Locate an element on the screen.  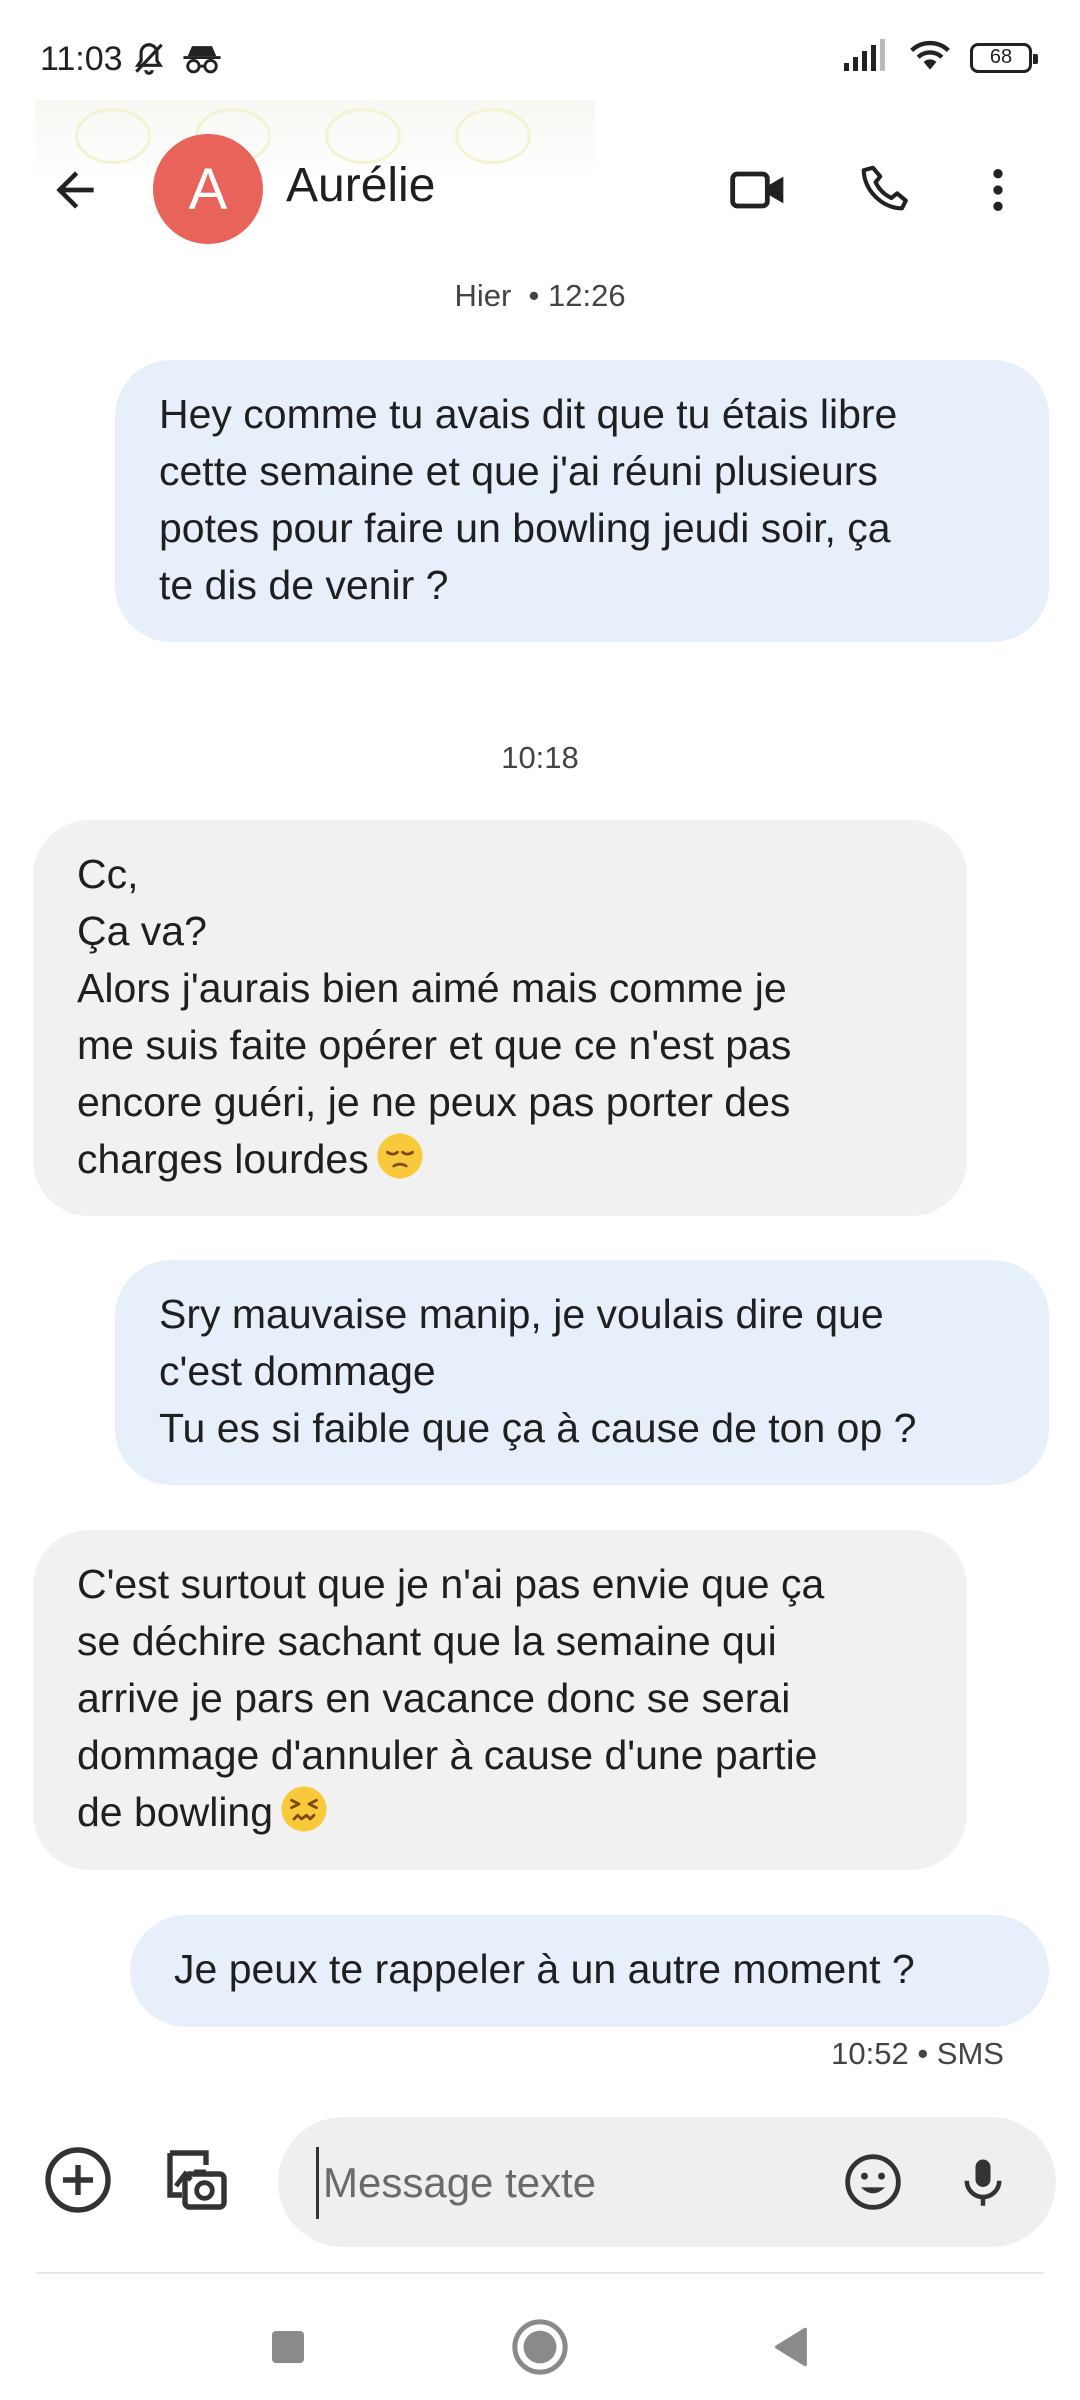
compose-bar is located at coordinates (540, 2180).